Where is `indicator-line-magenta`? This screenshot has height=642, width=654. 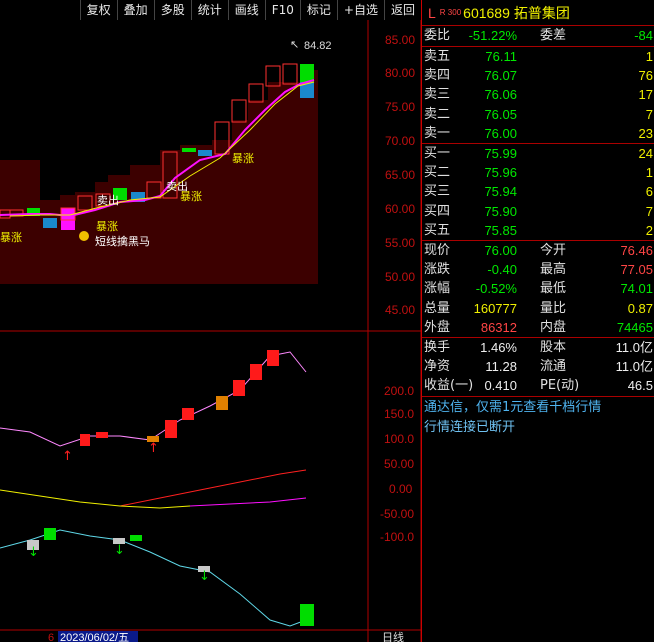
indicator-line-magenta is located at coordinates (248, 502).